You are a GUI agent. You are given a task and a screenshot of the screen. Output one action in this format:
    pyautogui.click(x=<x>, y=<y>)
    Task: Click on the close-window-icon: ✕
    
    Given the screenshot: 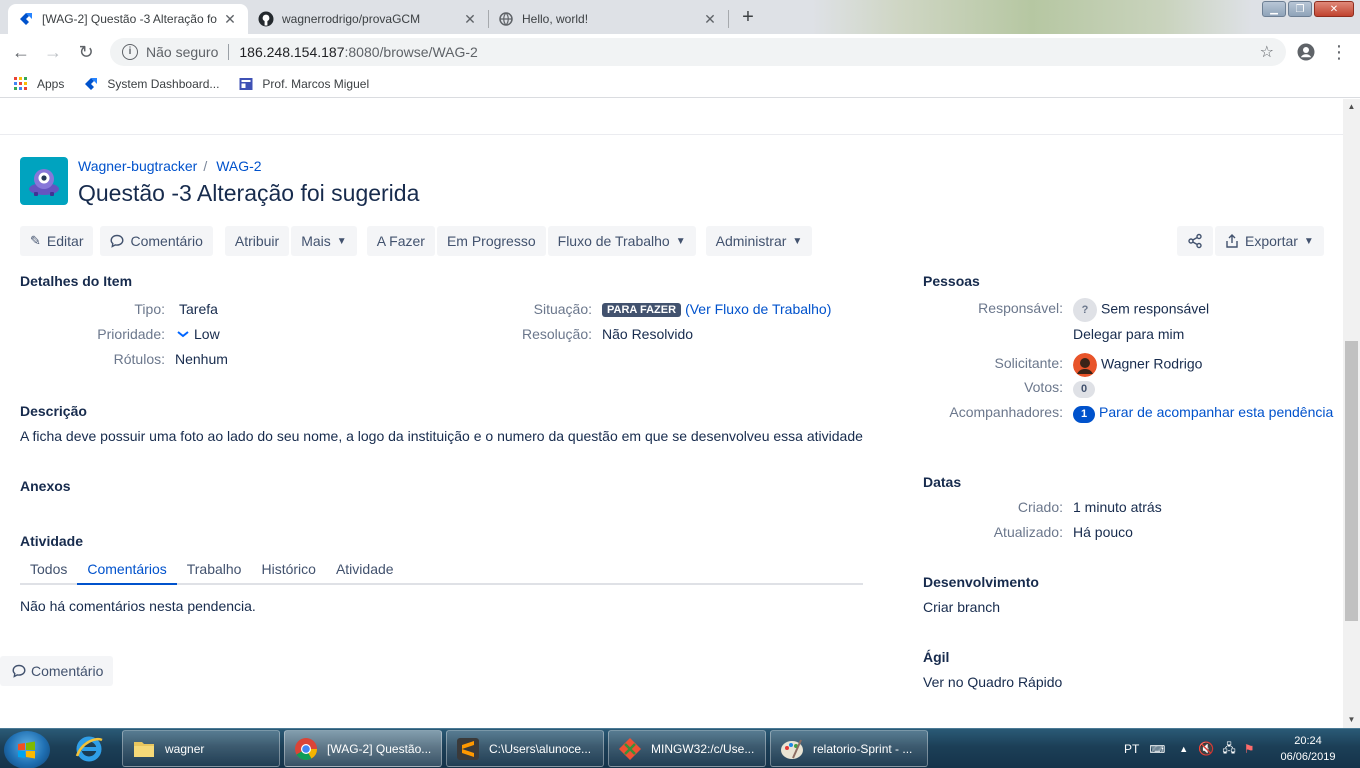 What is the action you would take?
    pyautogui.click(x=1334, y=9)
    